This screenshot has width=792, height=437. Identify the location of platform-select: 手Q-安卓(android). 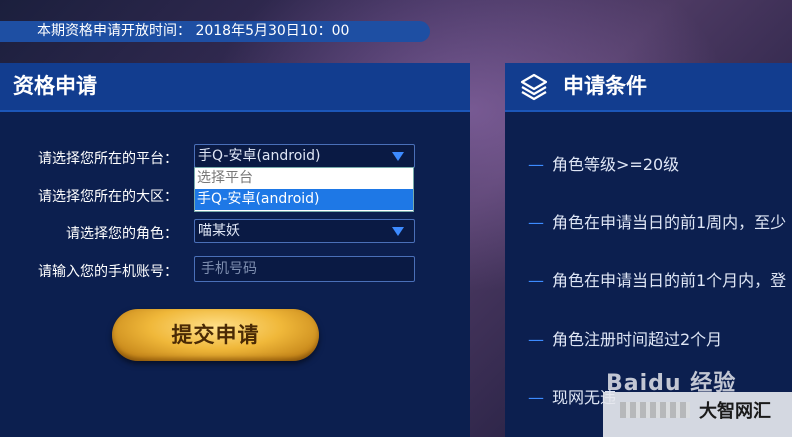
(304, 156).